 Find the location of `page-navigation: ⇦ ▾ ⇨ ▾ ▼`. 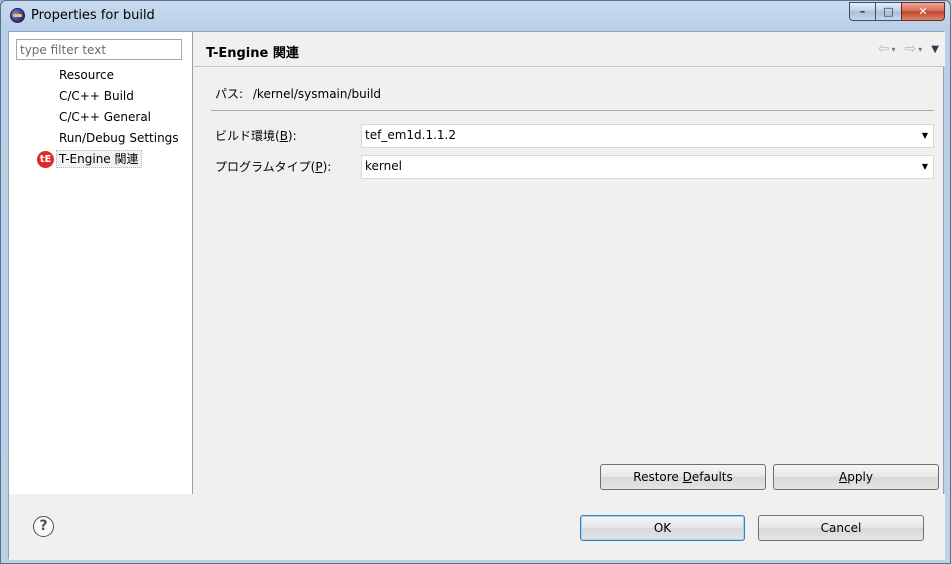

page-navigation: ⇦ ▾ ⇨ ▾ ▼ is located at coordinates (908, 49).